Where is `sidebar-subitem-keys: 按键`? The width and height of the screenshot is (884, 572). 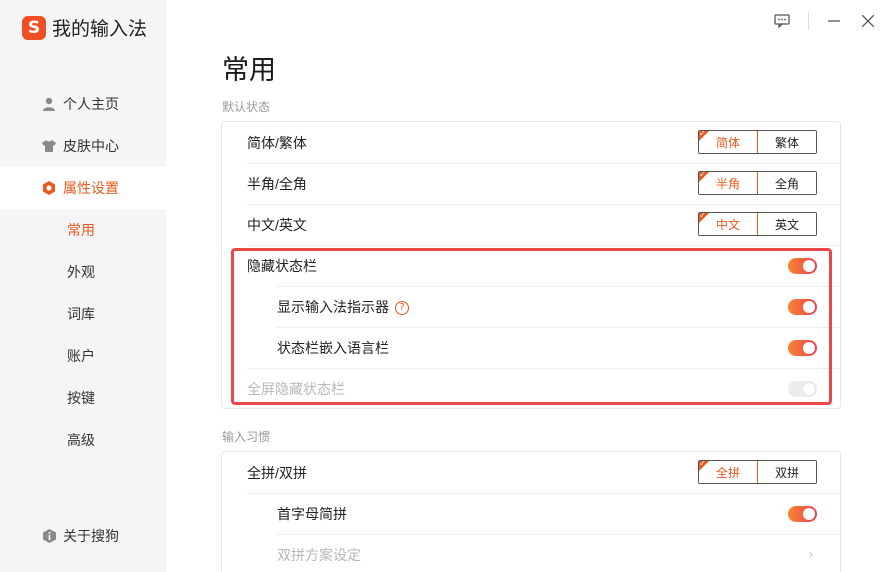
sidebar-subitem-keys: 按键 is located at coordinates (83, 398).